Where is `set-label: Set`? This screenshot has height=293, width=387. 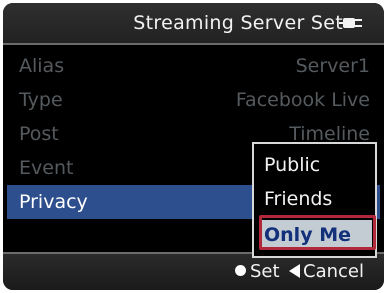 set-label: Set is located at coordinates (265, 271).